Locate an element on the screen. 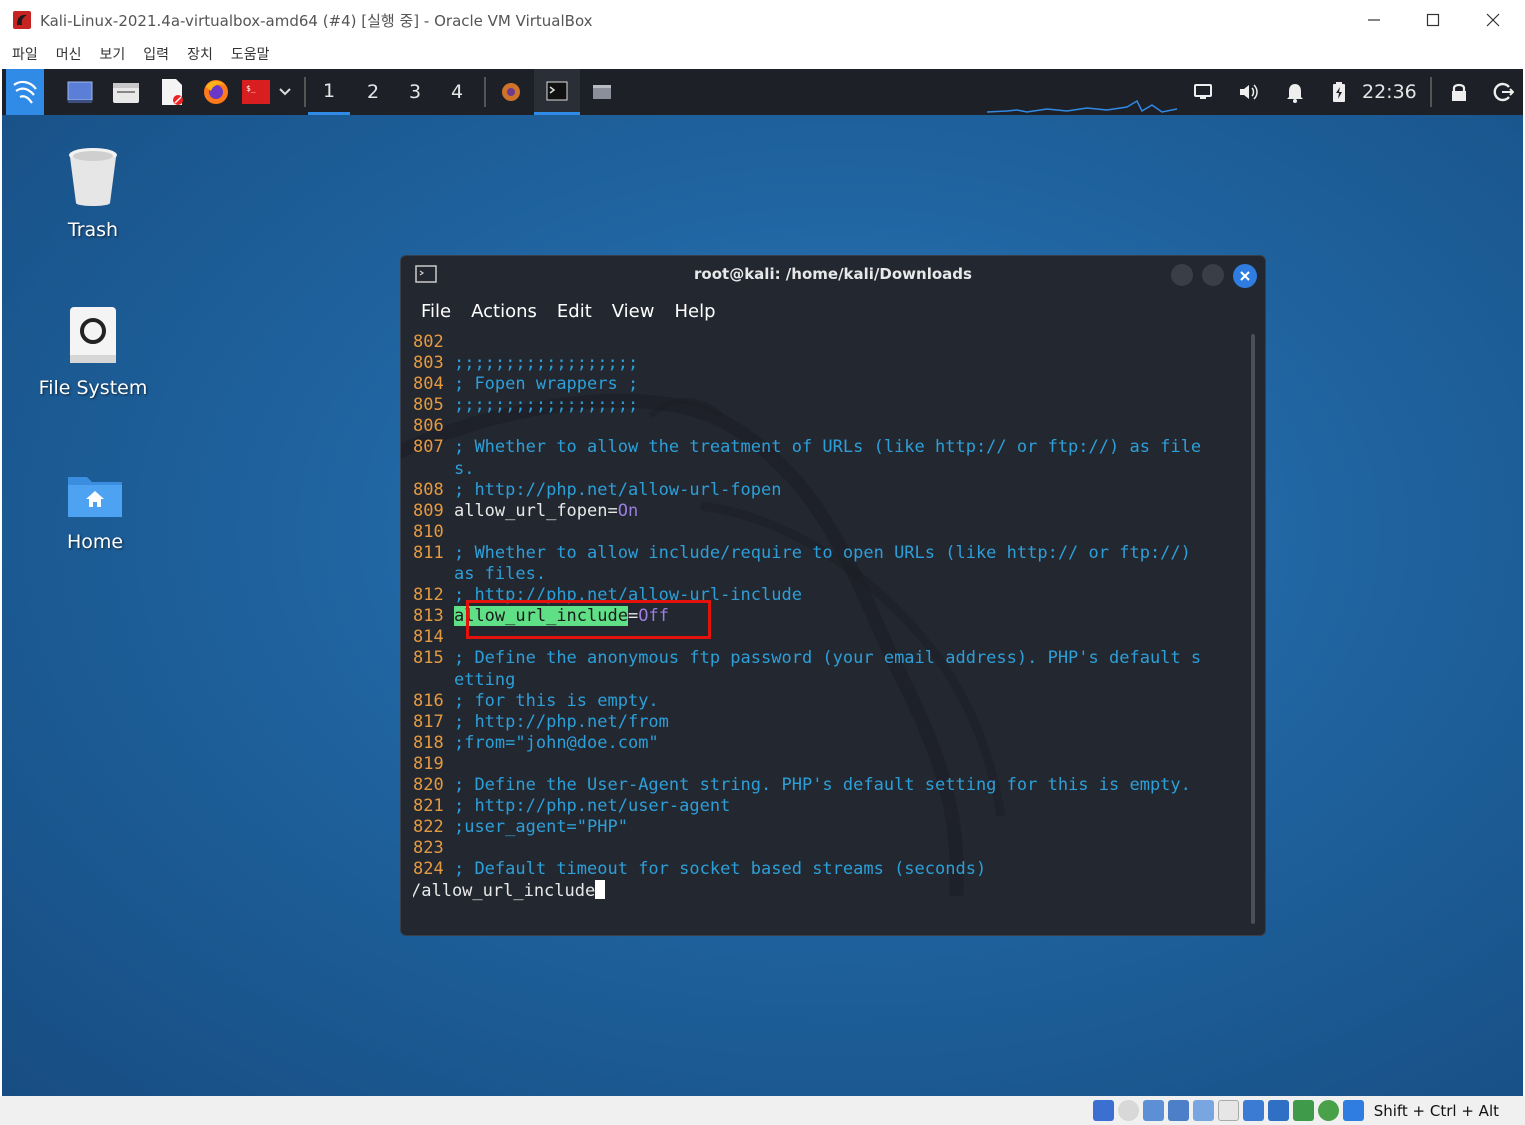  clock: 22:36 is located at coordinates (1389, 92).